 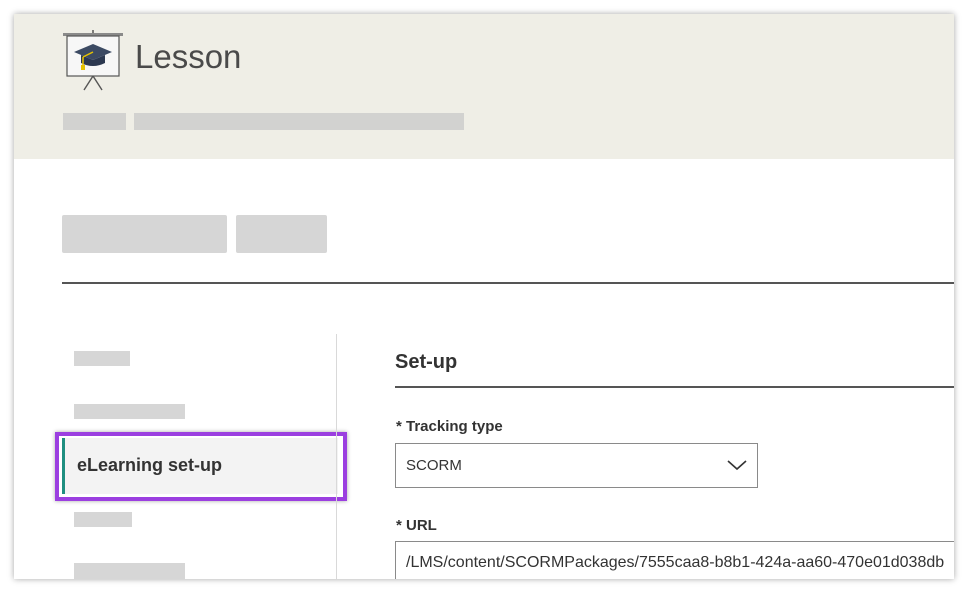 What do you see at coordinates (508, 283) in the screenshot?
I see `tabs-divider` at bounding box center [508, 283].